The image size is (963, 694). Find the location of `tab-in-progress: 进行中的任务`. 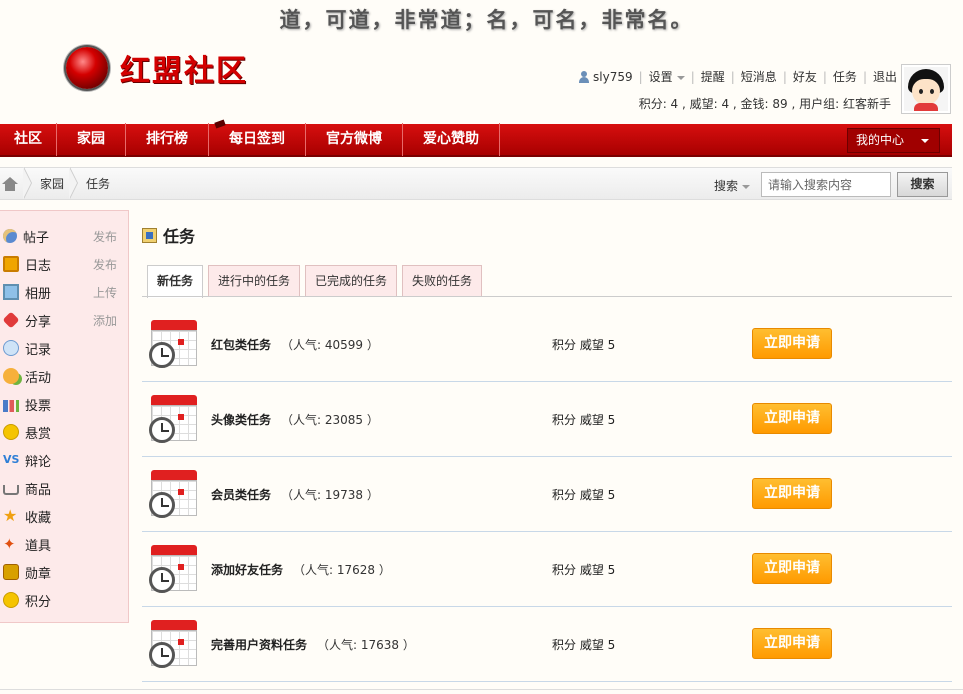

tab-in-progress: 进行中的任务 is located at coordinates (254, 281).